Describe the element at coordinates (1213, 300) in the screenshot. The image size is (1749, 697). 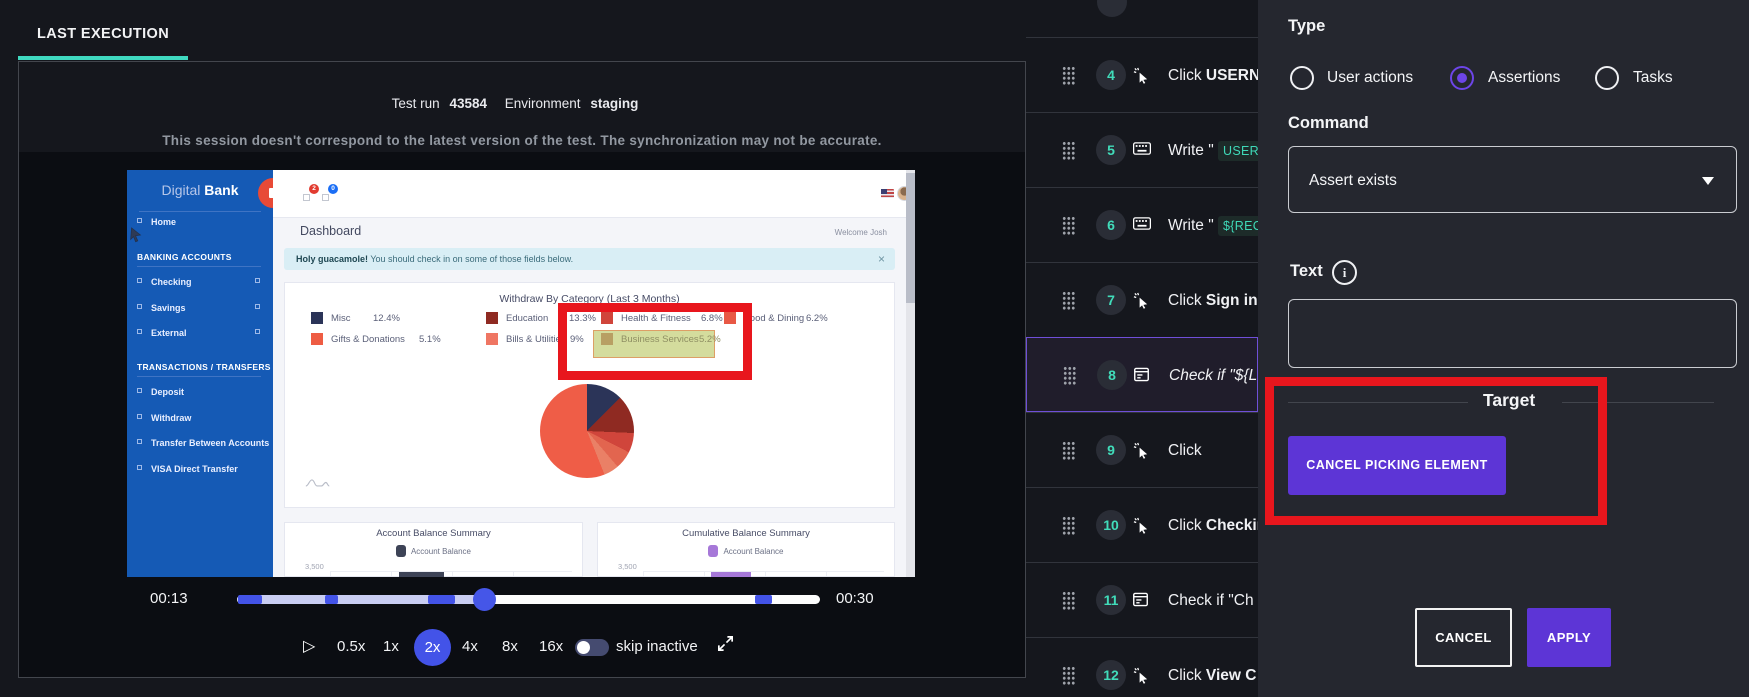
I see `step-label: Click Sign in` at that location.